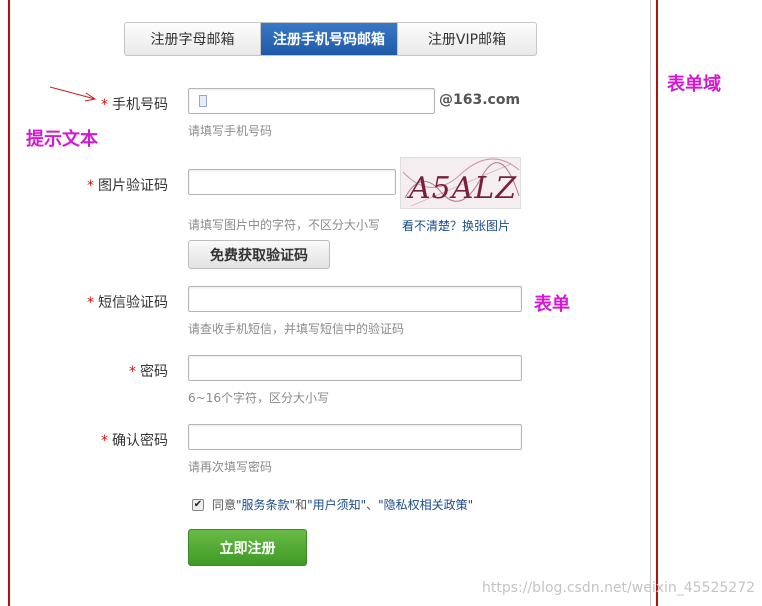  I want to click on privacy-policy-link: "隐私权相关政策", so click(425, 504).